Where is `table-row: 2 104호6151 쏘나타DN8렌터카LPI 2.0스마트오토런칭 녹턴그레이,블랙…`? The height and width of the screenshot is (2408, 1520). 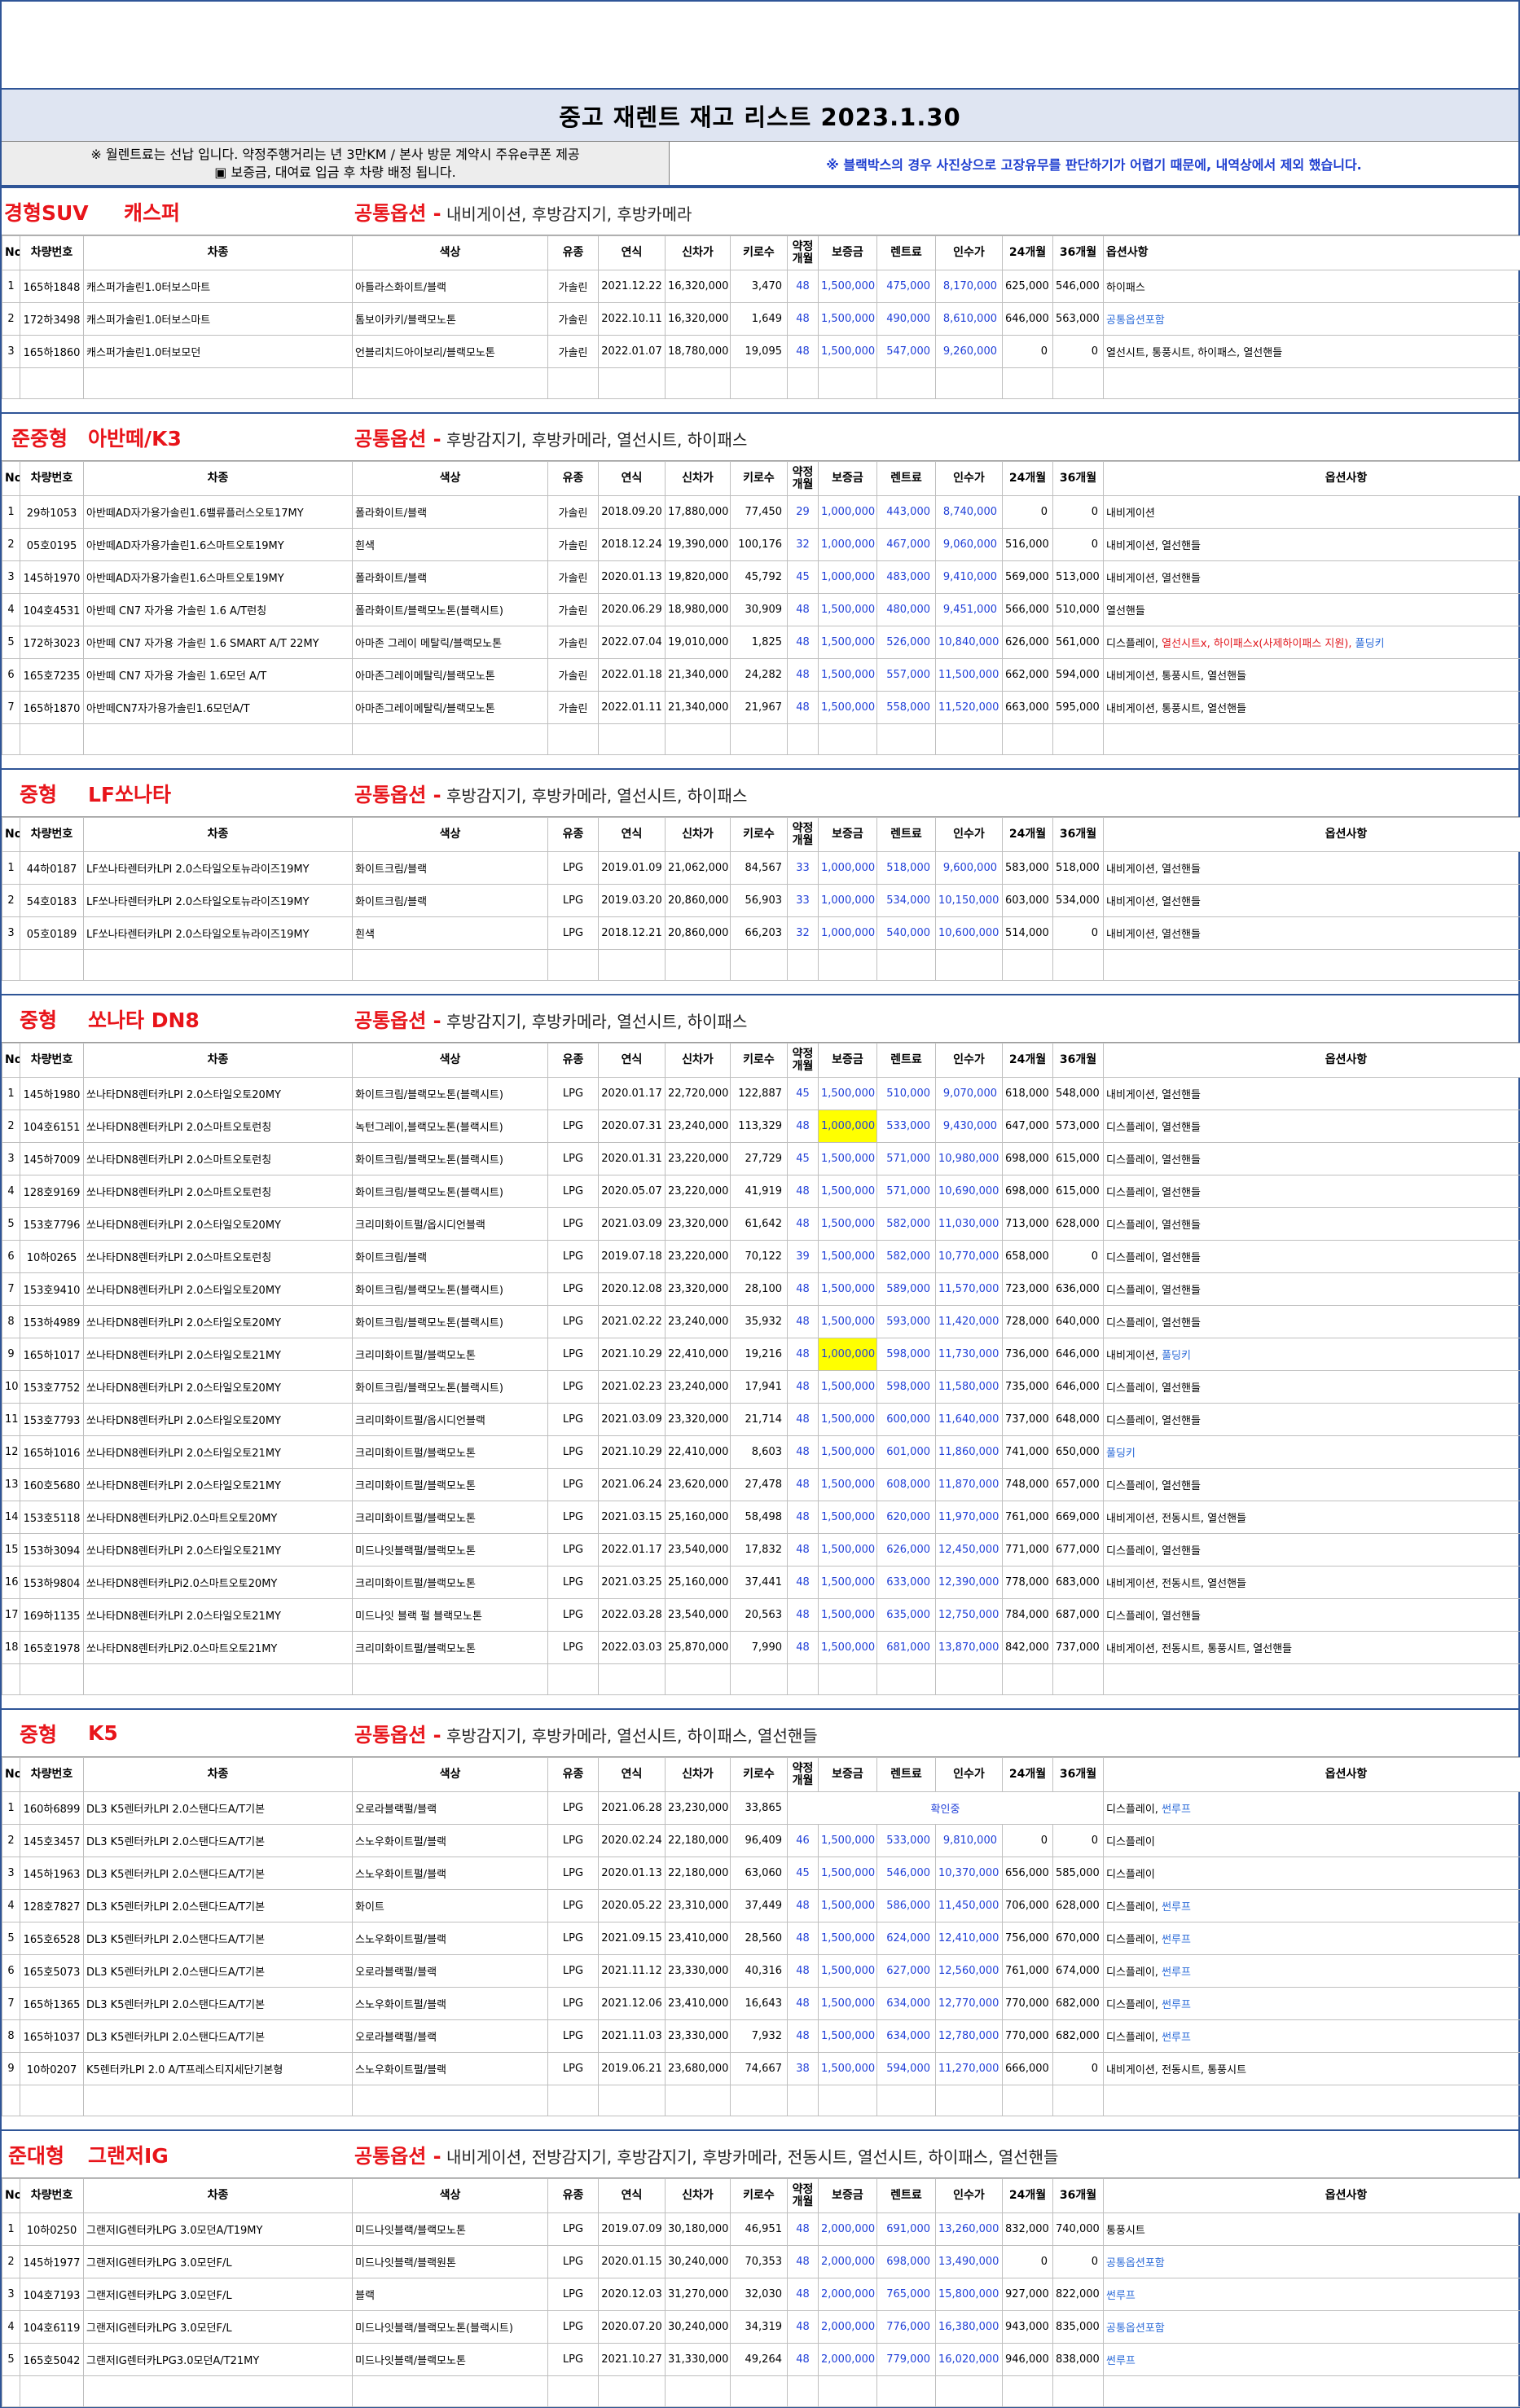 table-row: 2 104호6151 쏘나타DN8렌터카LPI 2.0스마트오토런칭 녹턴그레이,블랙… is located at coordinates (761, 1126).